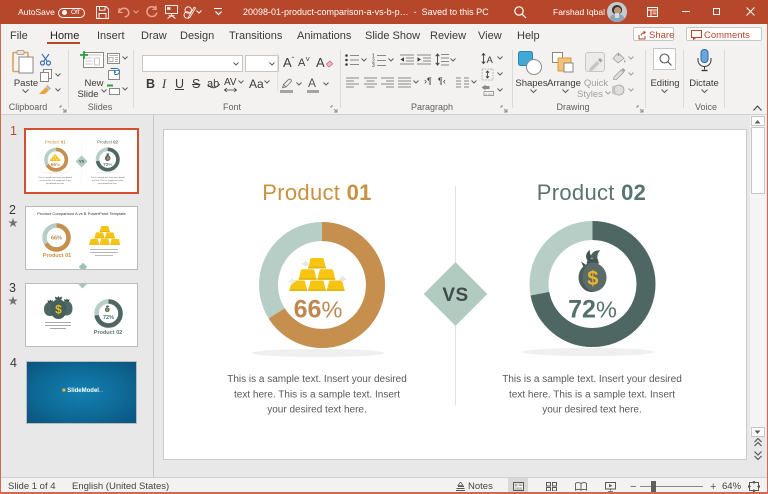  I want to click on svg-text: 66%, so click(56, 239).